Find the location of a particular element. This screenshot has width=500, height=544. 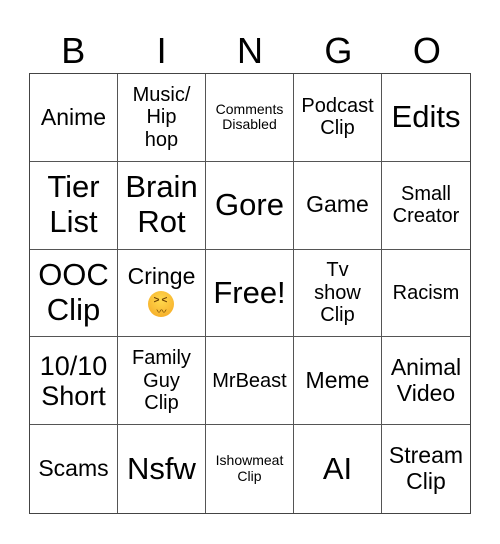

bingo-cell: Racism is located at coordinates (426, 294).